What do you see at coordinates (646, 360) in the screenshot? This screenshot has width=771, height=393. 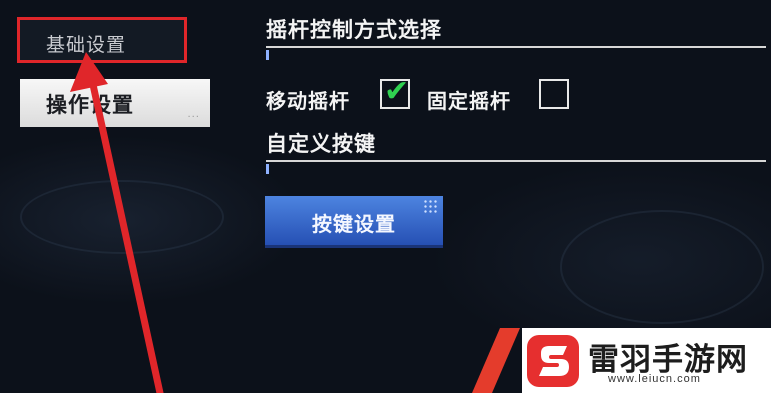 I see `watermark-box: 雷羽手游网 www.leiucn.com` at bounding box center [646, 360].